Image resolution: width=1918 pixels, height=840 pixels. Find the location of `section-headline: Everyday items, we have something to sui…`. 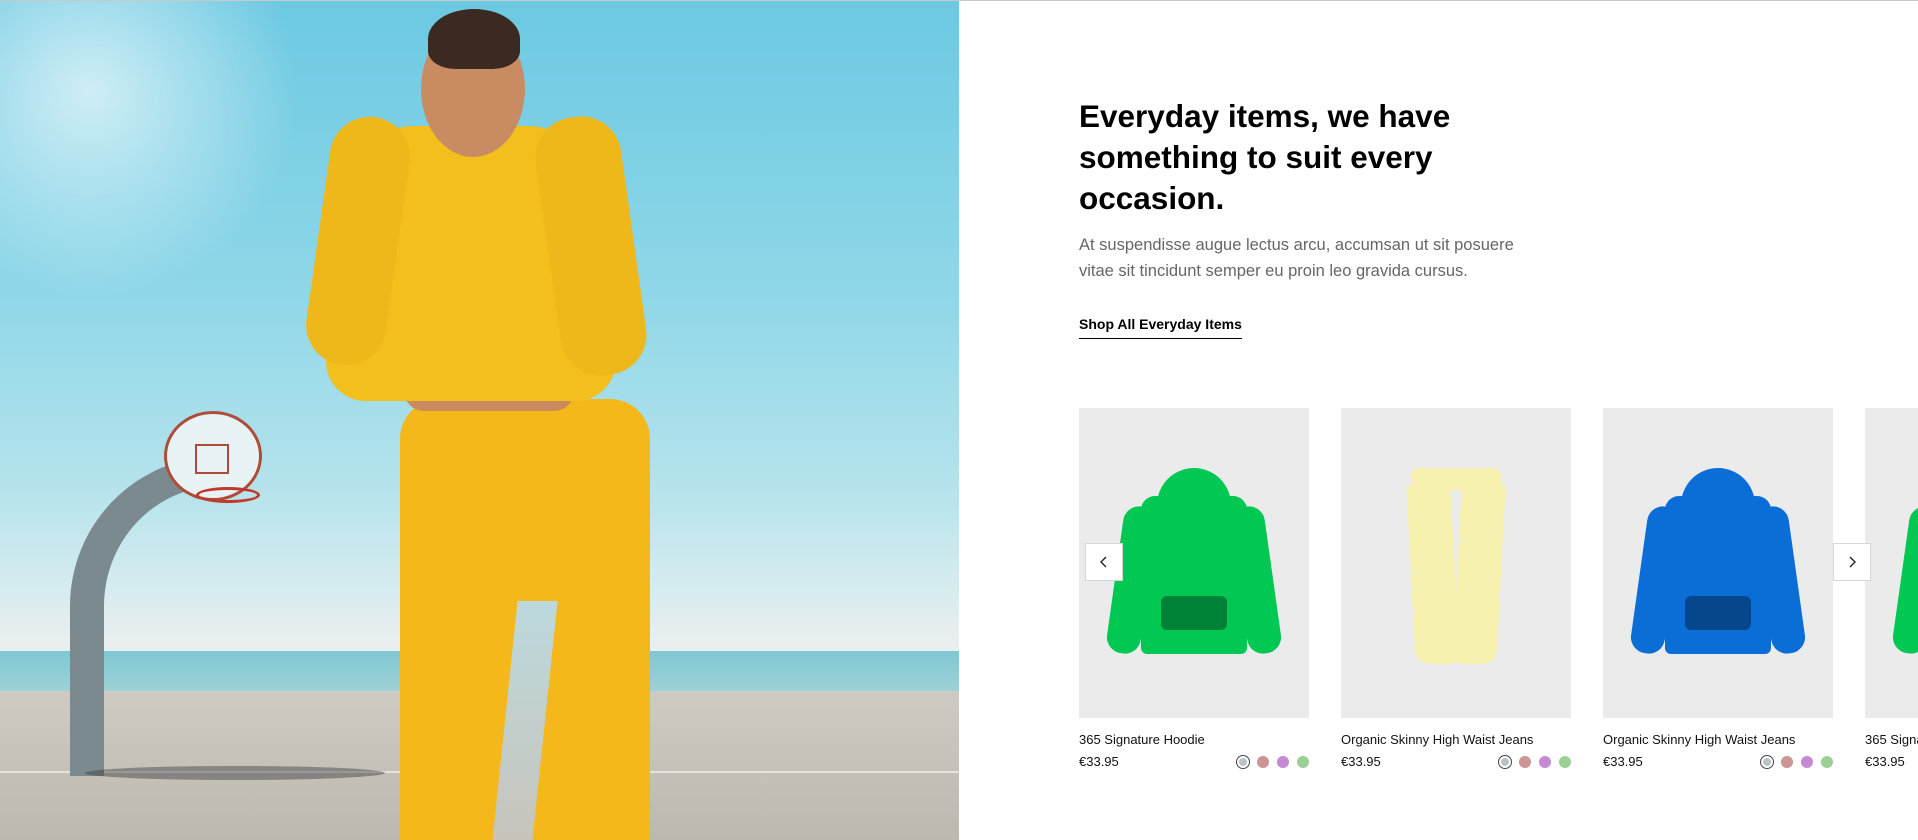

section-headline: Everyday items, we have something to sui… is located at coordinates (1265, 157).